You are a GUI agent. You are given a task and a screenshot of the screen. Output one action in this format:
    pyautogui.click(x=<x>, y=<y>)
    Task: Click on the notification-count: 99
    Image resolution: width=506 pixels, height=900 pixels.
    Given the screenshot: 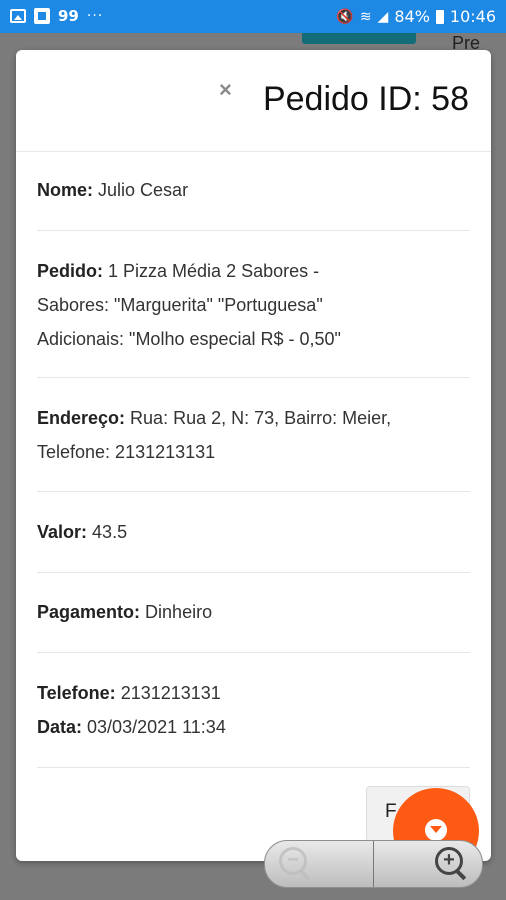 What is the action you would take?
    pyautogui.click(x=68, y=16)
    